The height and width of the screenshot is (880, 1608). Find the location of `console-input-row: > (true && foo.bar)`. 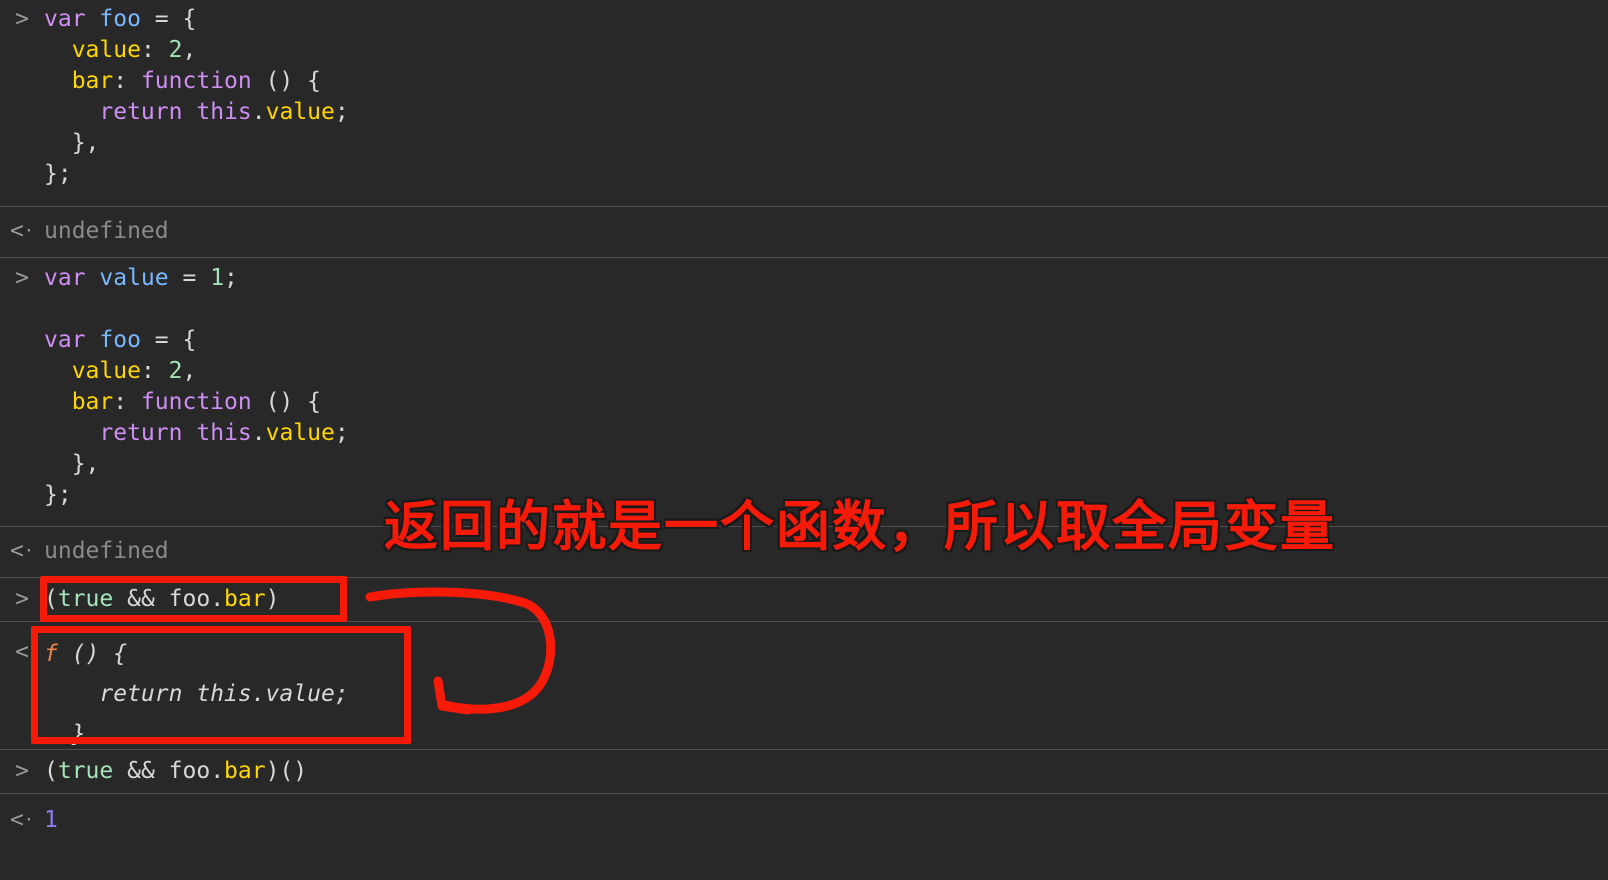

console-input-row: > (true && foo.bar) is located at coordinates (804, 600).